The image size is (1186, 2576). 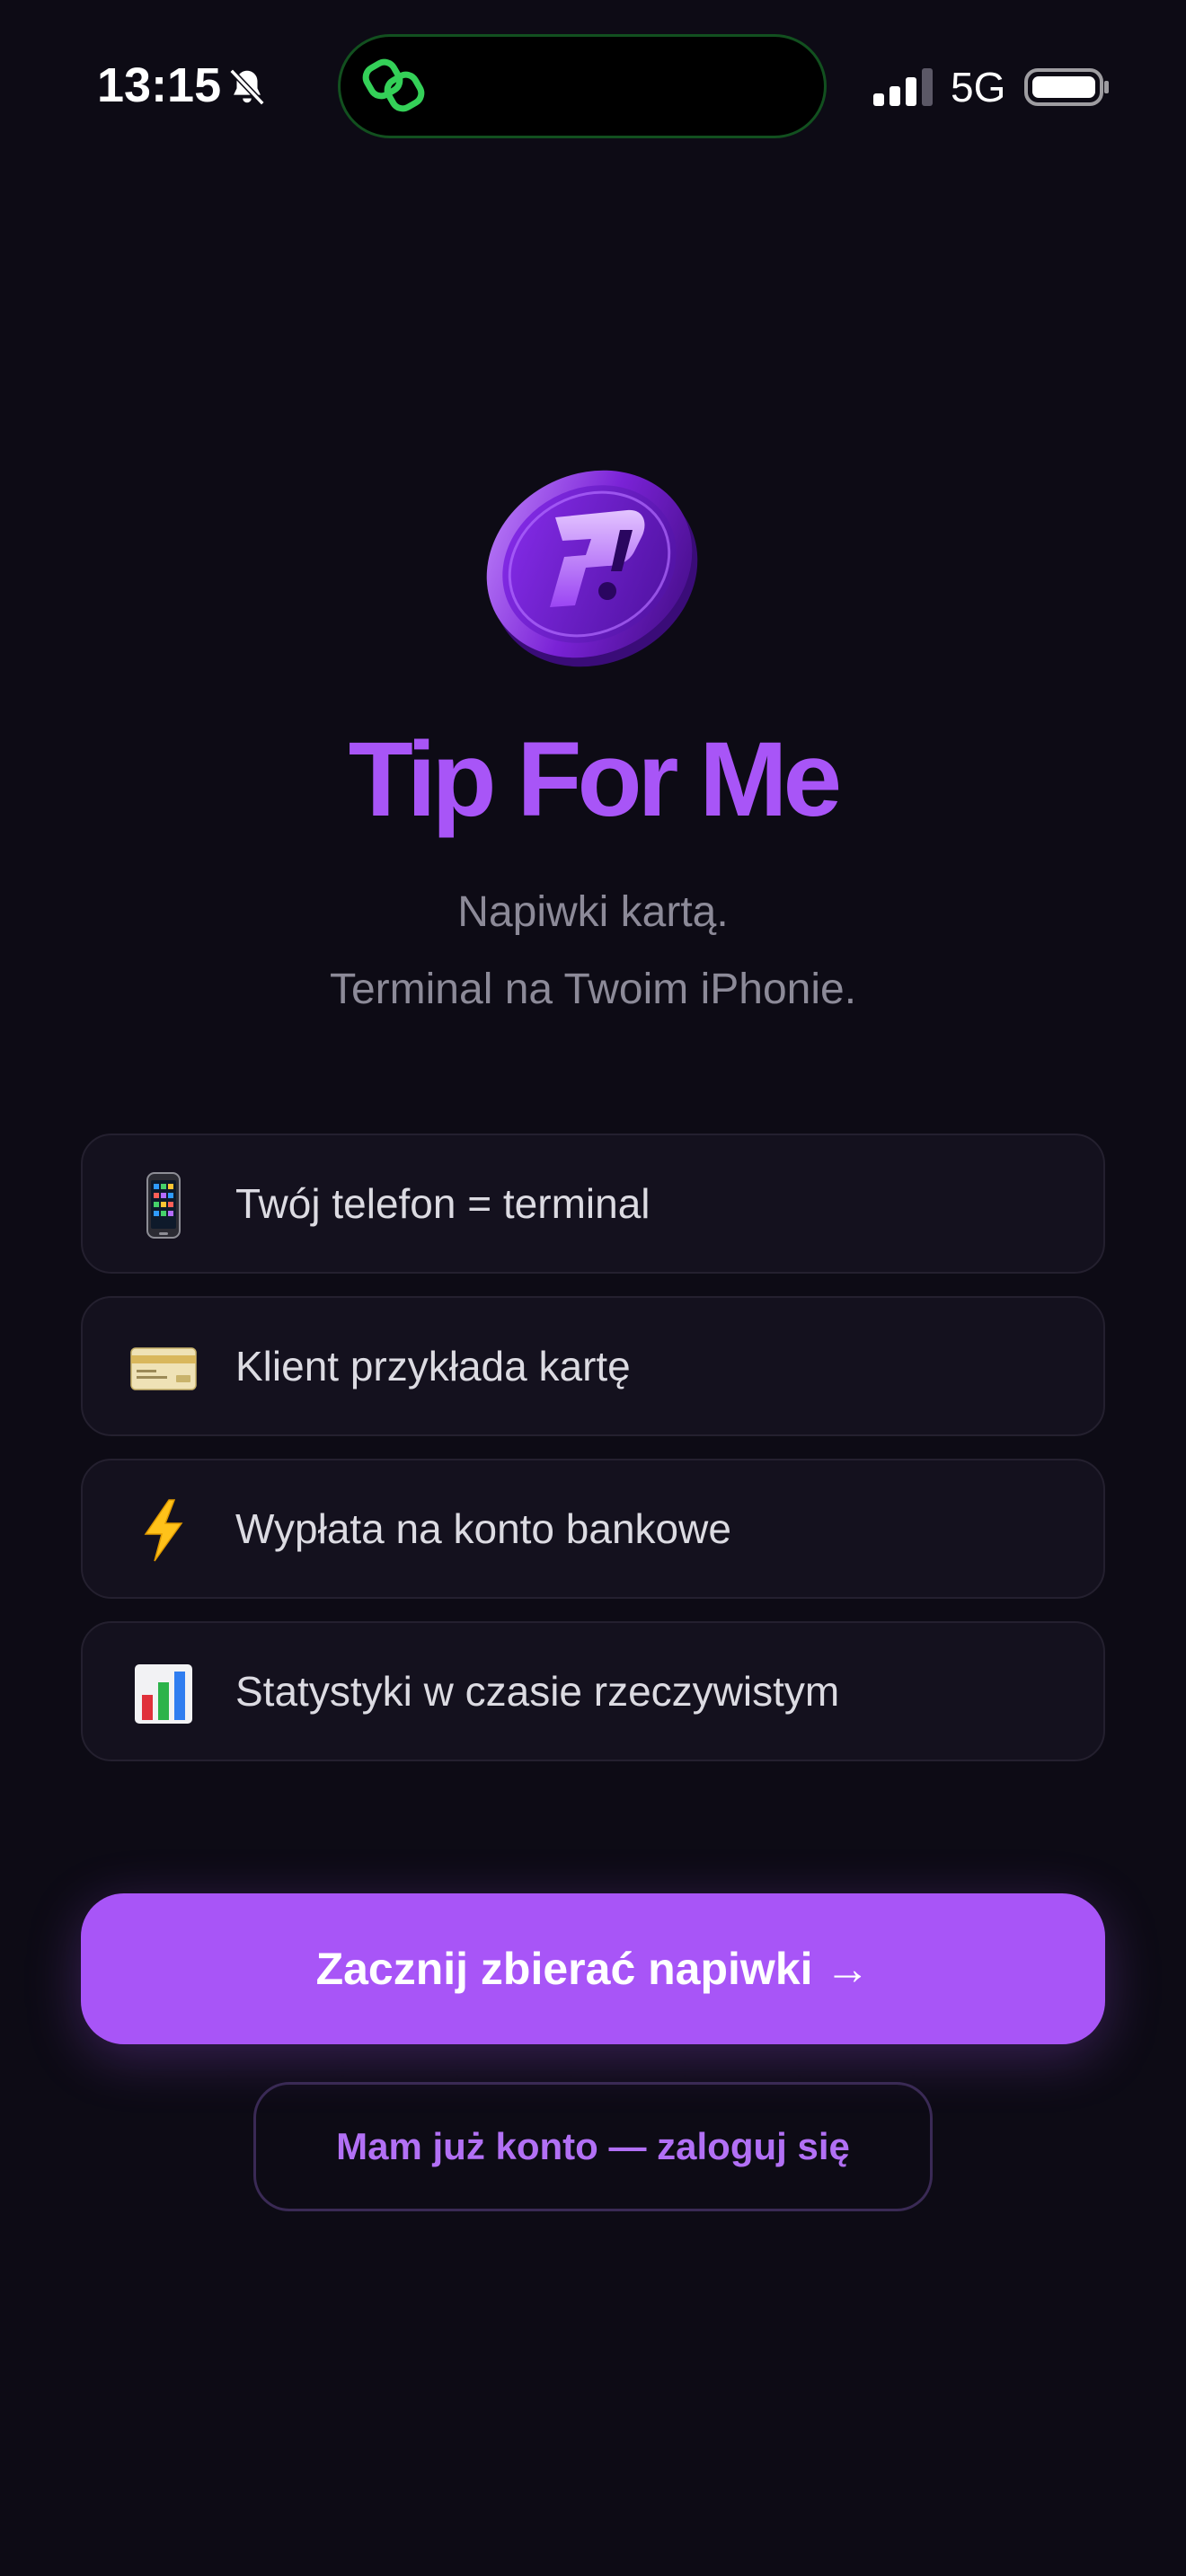 What do you see at coordinates (595, 779) in the screenshot?
I see `app-title: Tip For Me` at bounding box center [595, 779].